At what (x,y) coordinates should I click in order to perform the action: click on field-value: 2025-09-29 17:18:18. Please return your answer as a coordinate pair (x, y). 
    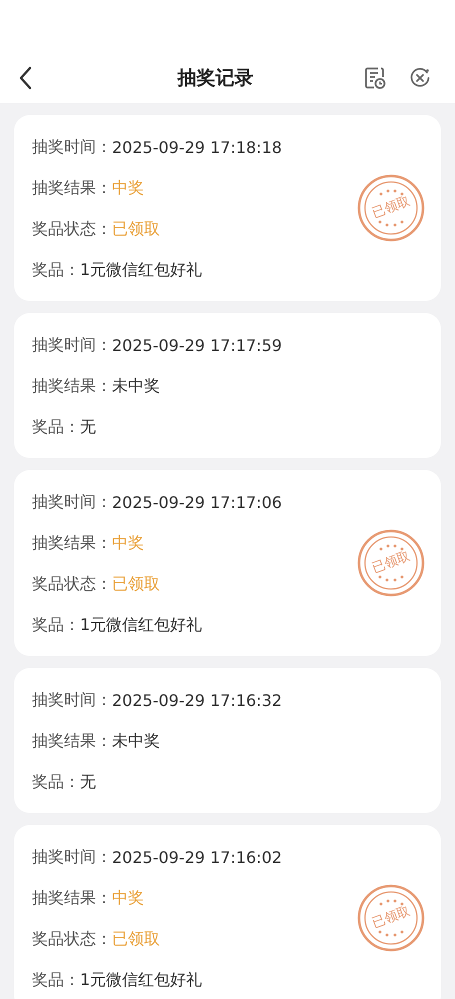
    Looking at the image, I should click on (197, 147).